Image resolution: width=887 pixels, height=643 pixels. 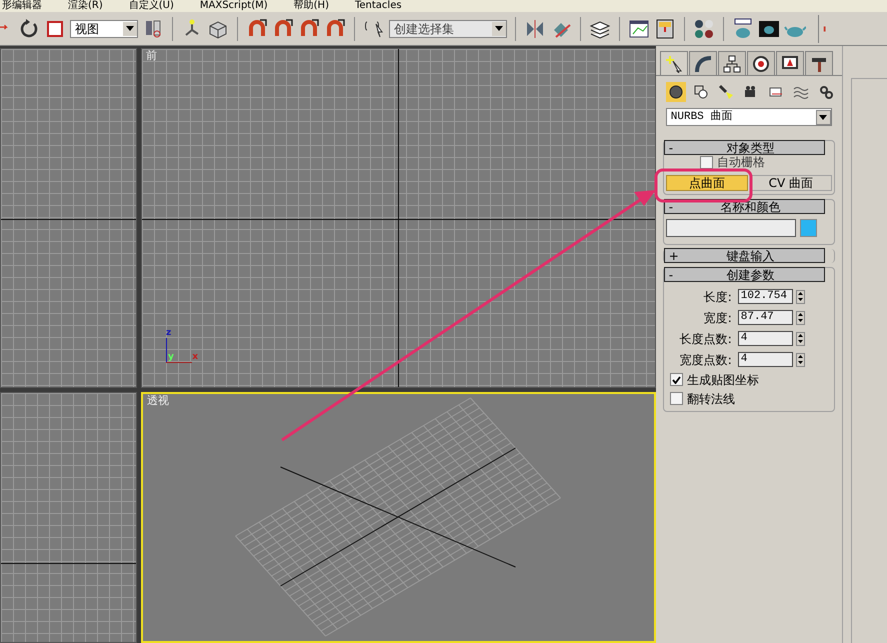 I want to click on viewport-label: 透视, so click(x=158, y=400).